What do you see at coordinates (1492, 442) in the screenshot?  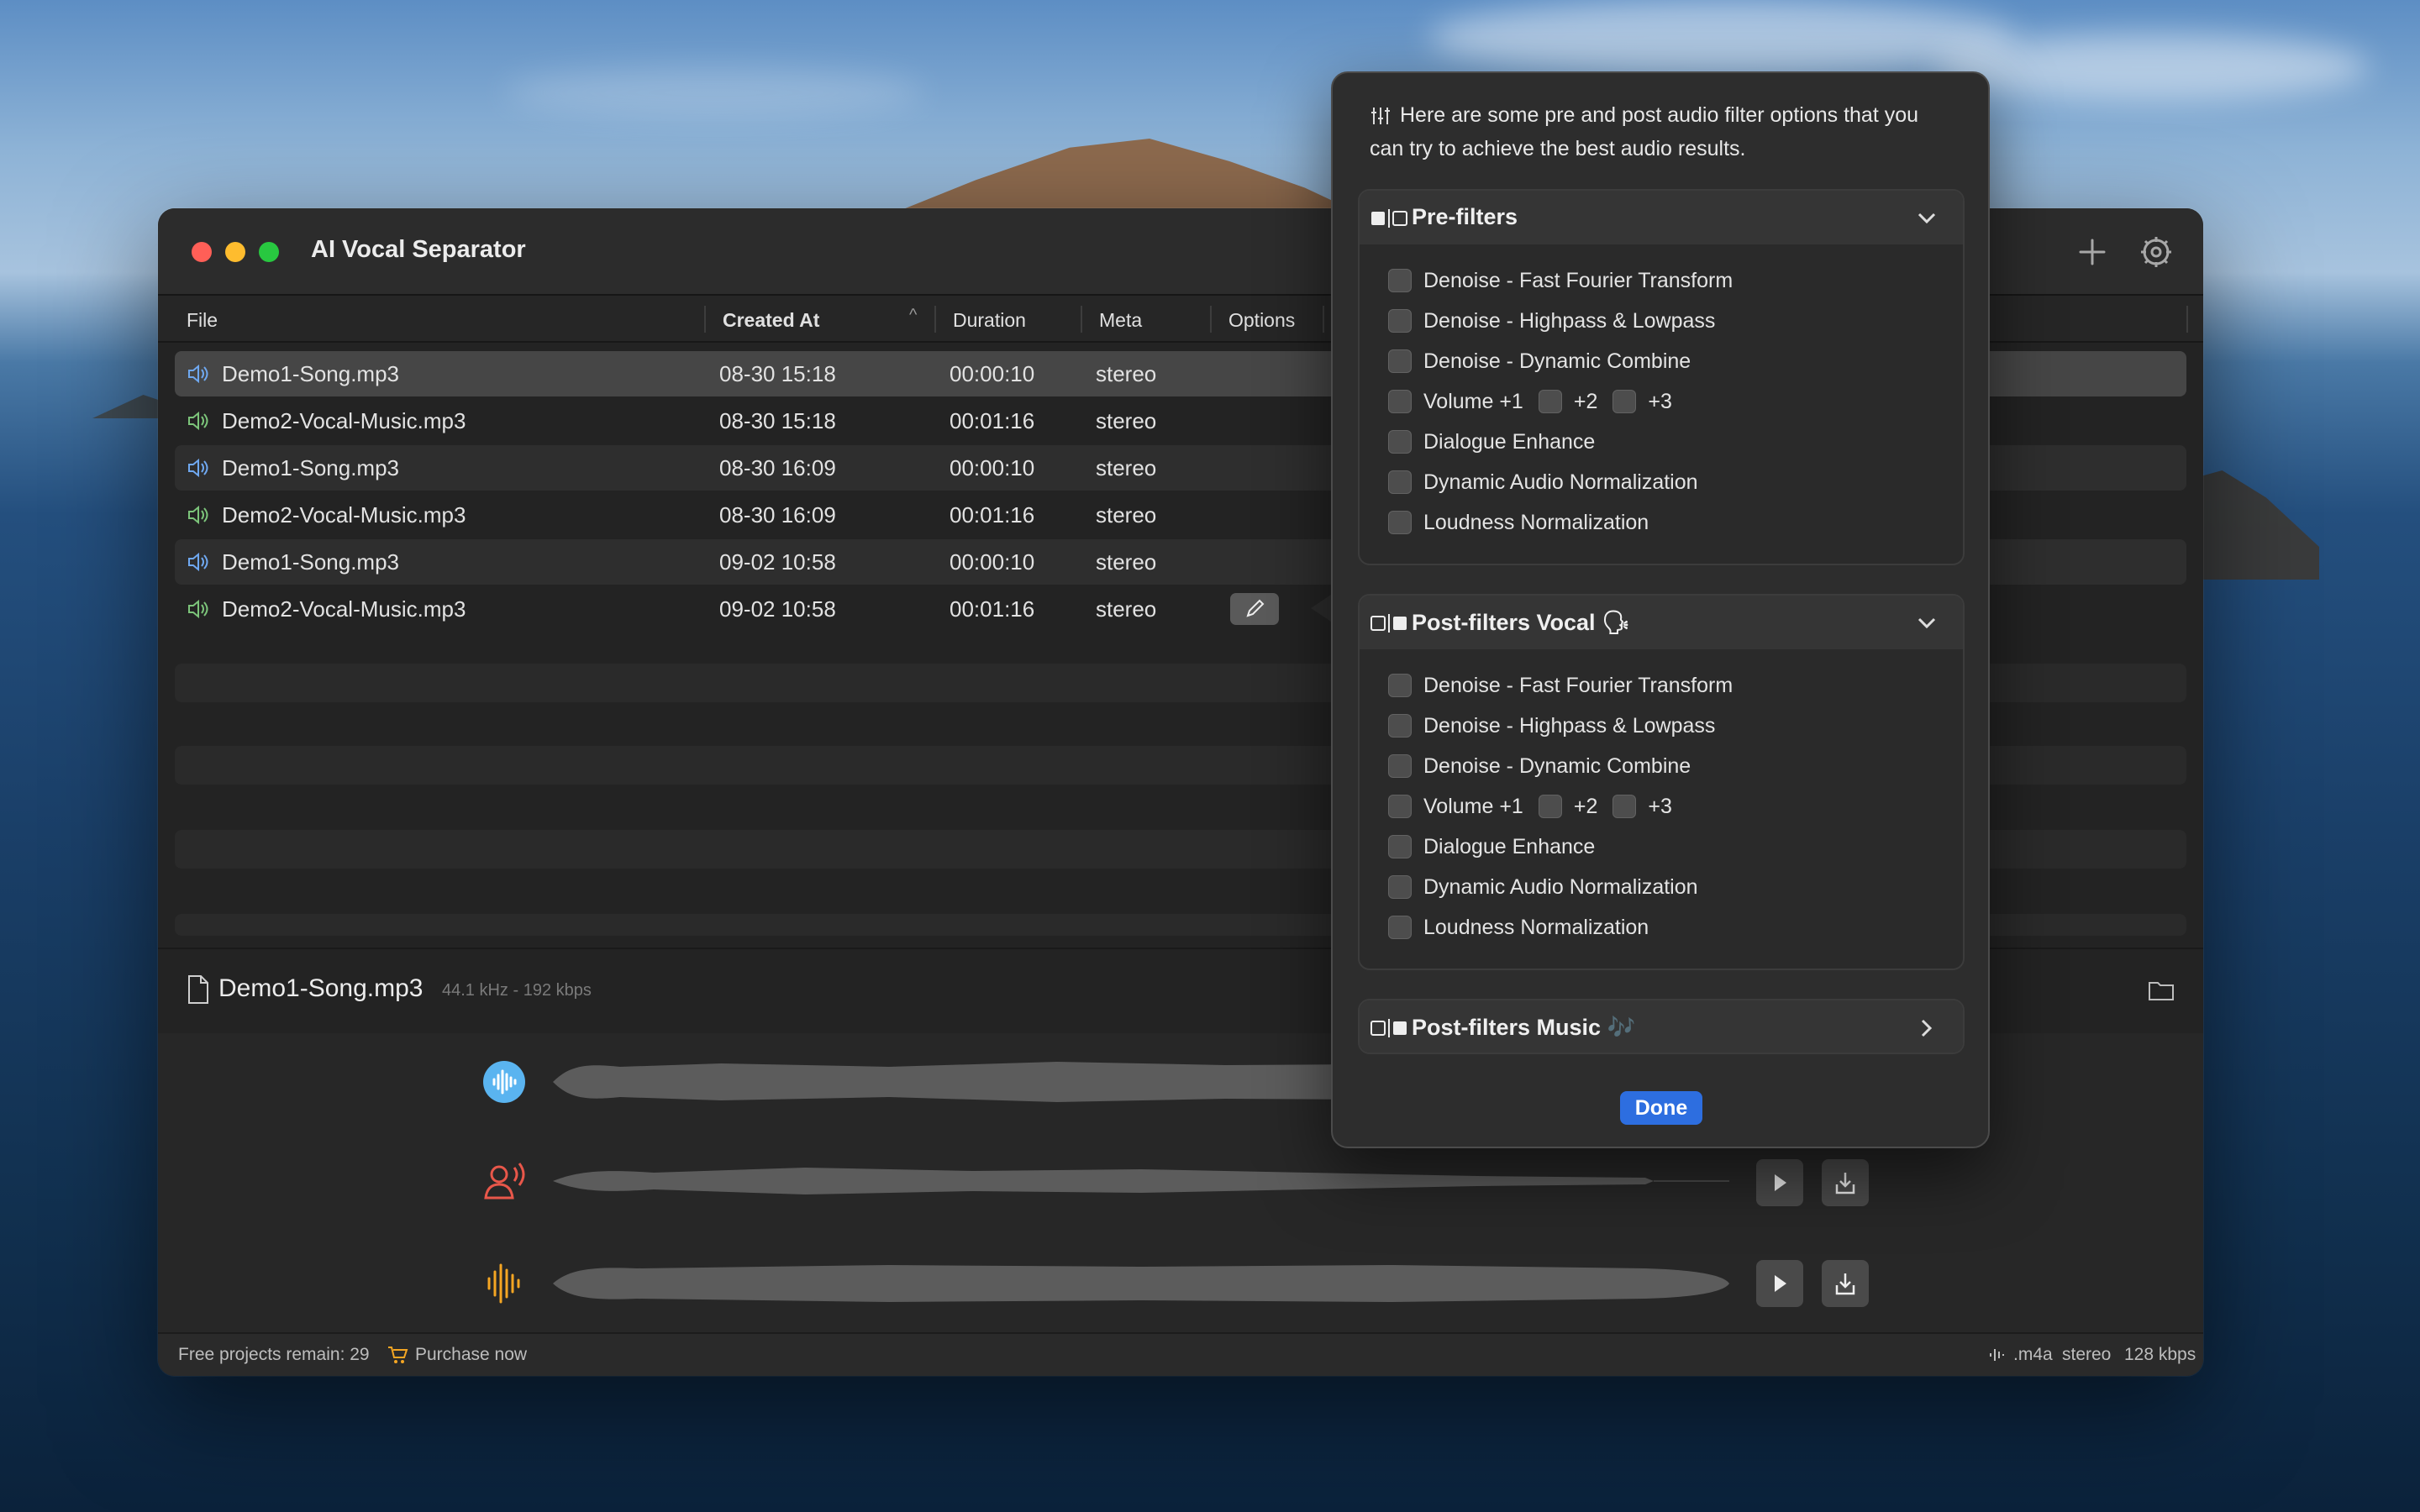 I see `pre-dialogue-enhance-option: Dialogue Enhance` at bounding box center [1492, 442].